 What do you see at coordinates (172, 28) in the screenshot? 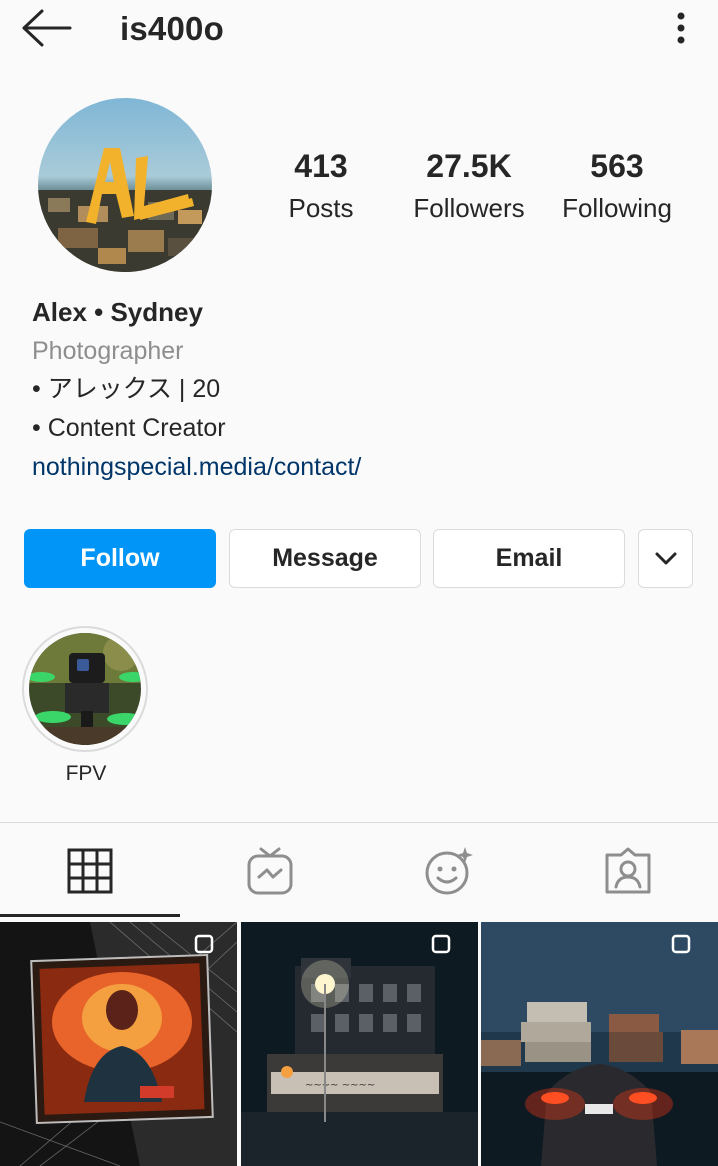
I see `profile-username: is400o` at bounding box center [172, 28].